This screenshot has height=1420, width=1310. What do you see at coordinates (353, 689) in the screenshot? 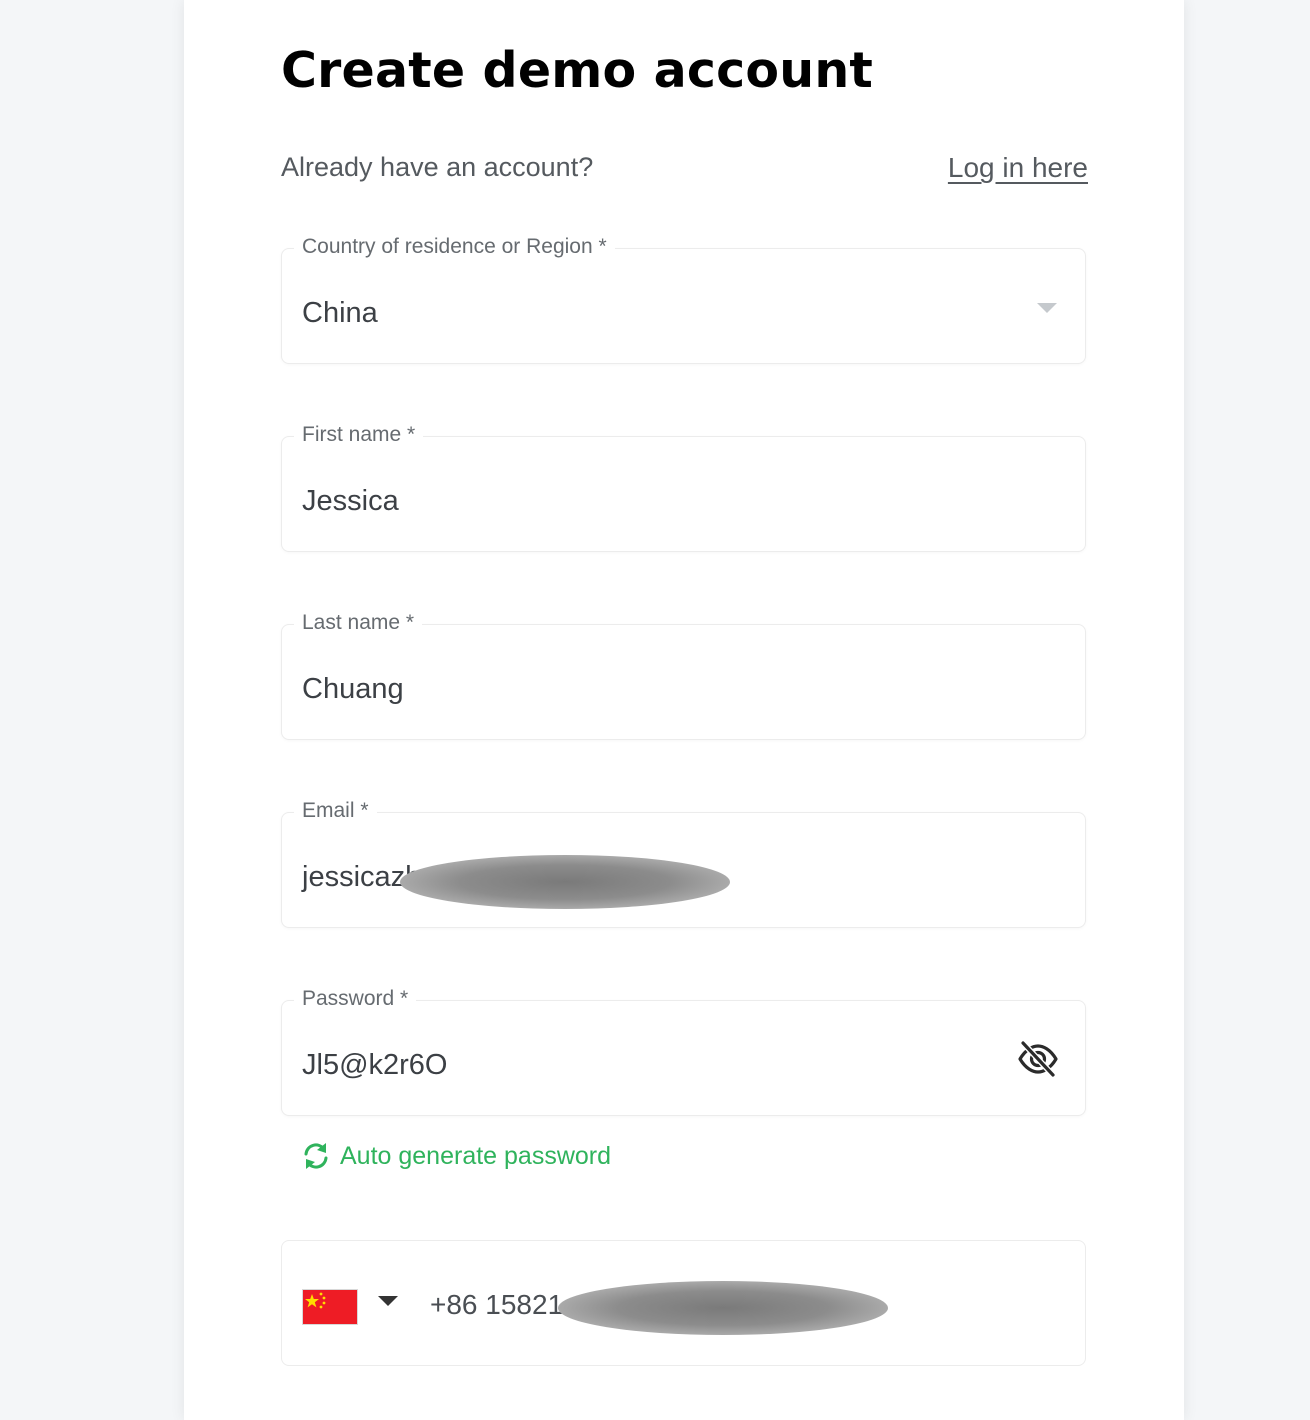
I see `last-name-value: Chuang` at bounding box center [353, 689].